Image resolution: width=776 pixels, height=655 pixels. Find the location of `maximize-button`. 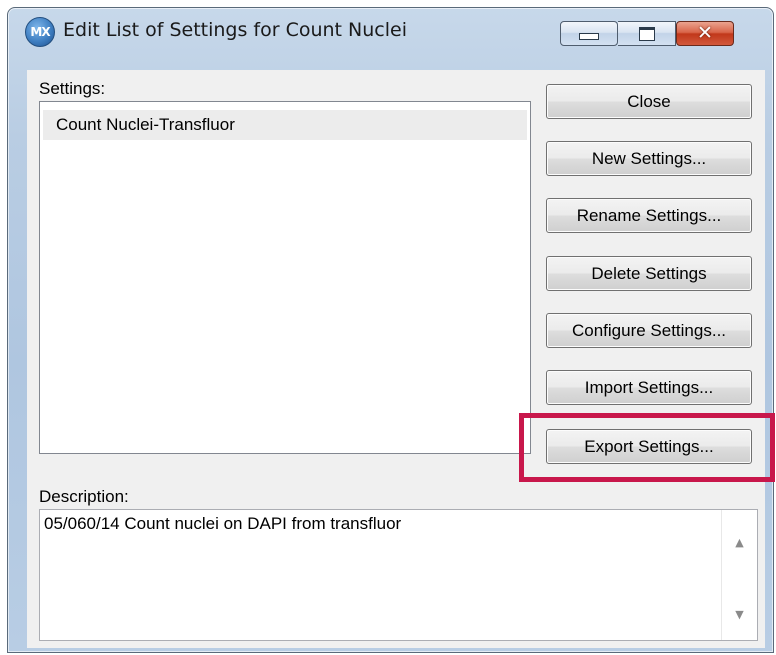

maximize-button is located at coordinates (647, 33).